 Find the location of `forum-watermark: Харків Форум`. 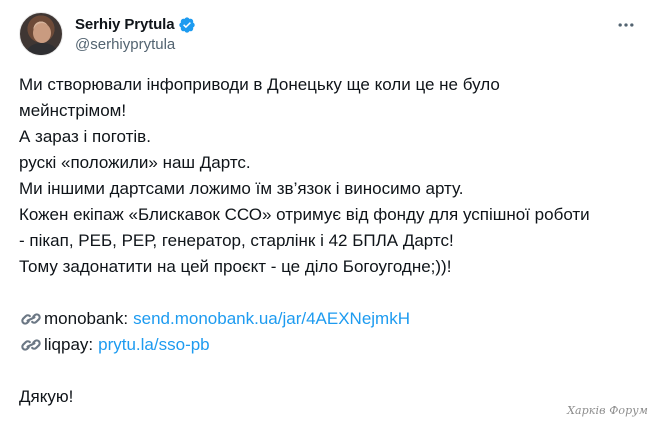

forum-watermark: Харків Форум is located at coordinates (607, 410).